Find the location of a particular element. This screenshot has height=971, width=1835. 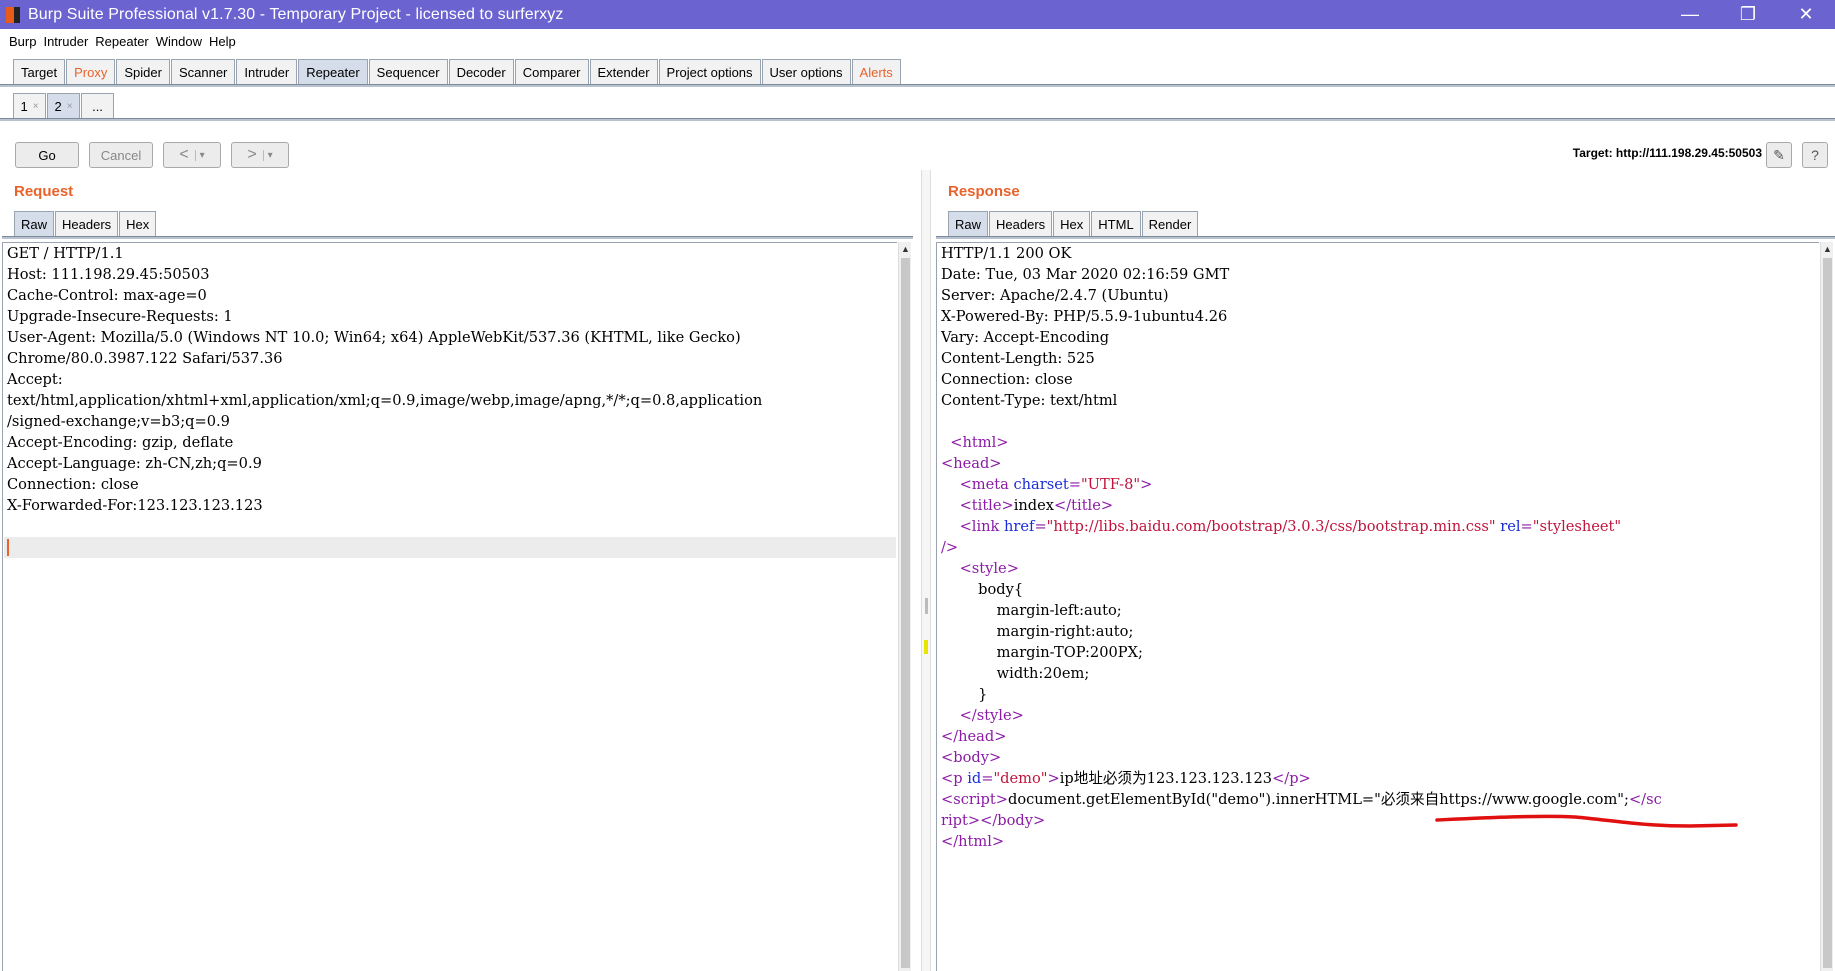

response-body-line: /> is located at coordinates (1380, 547).